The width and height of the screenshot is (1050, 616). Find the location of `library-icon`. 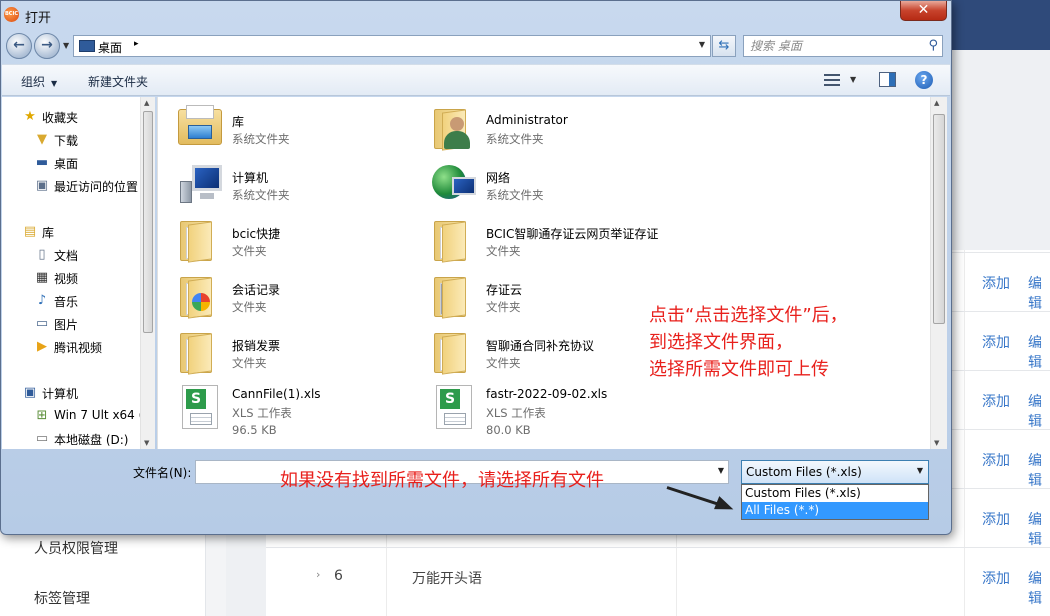

library-icon is located at coordinates (200, 127).